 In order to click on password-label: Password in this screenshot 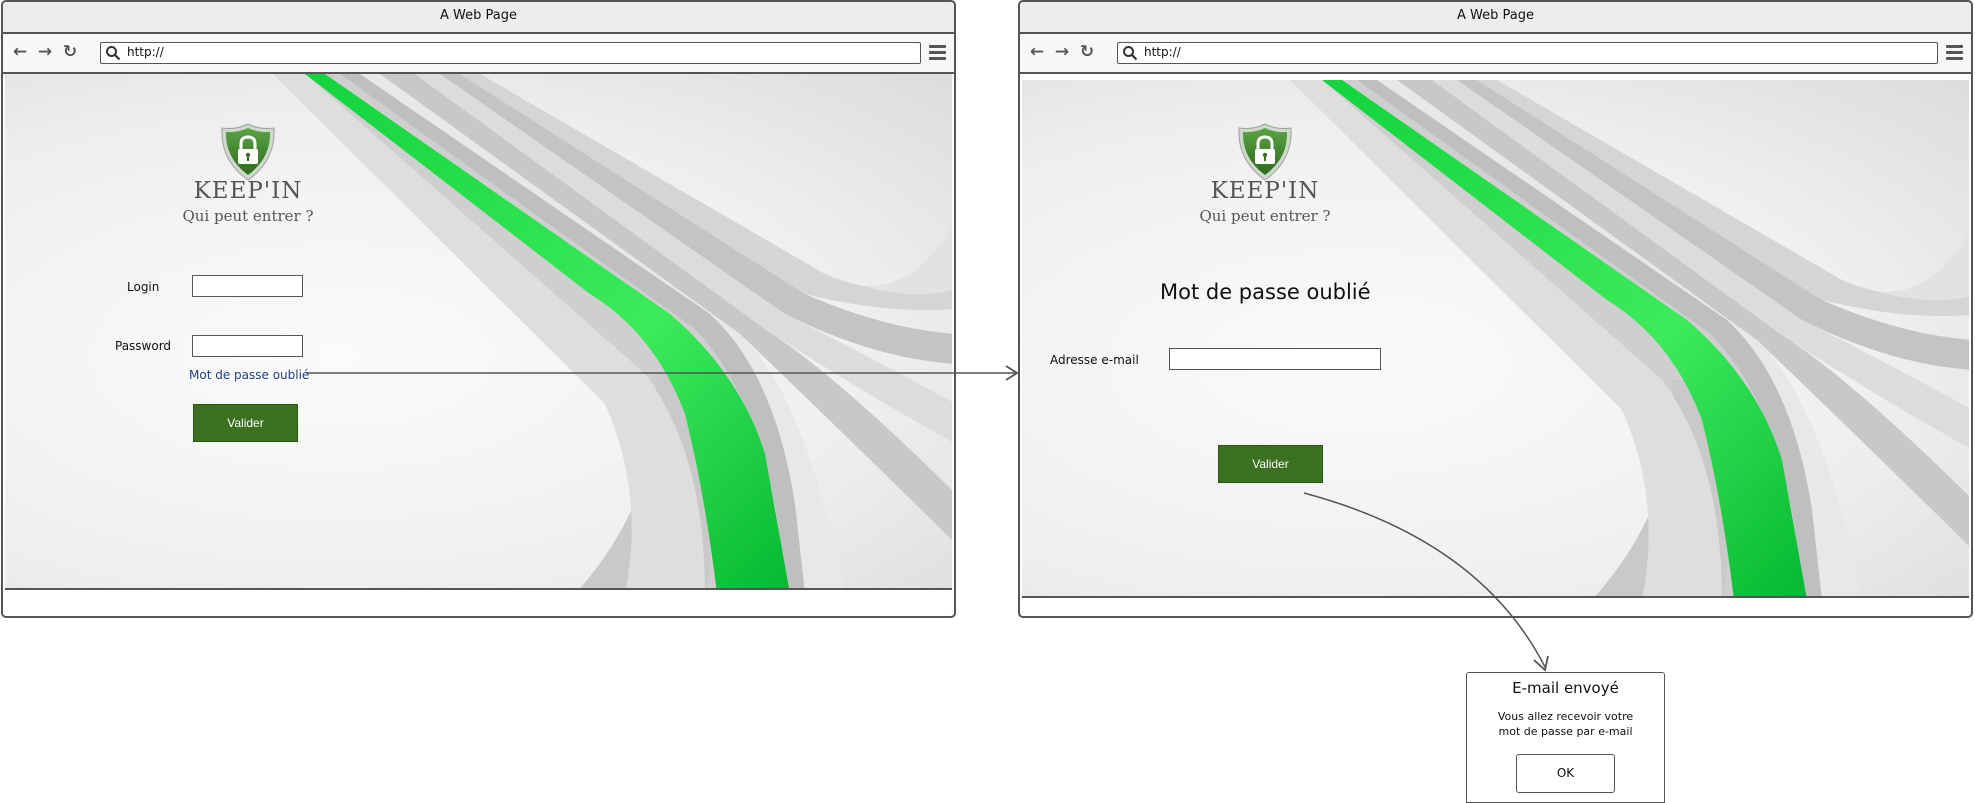, I will do `click(143, 346)`.